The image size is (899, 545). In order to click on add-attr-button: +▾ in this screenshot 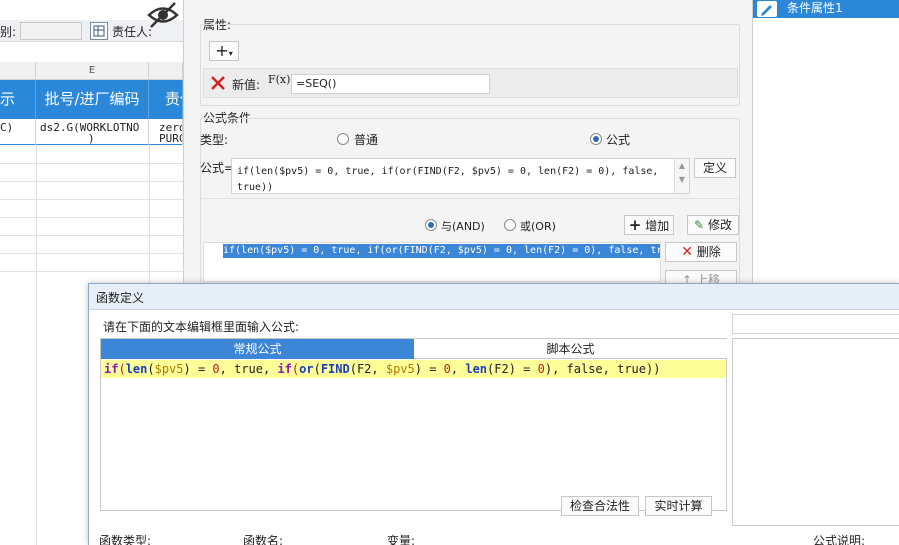, I will do `click(224, 51)`.